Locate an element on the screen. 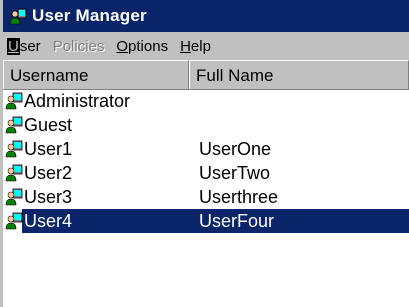 The height and width of the screenshot is (307, 409). menu-help-mnemonic: H is located at coordinates (185, 46).